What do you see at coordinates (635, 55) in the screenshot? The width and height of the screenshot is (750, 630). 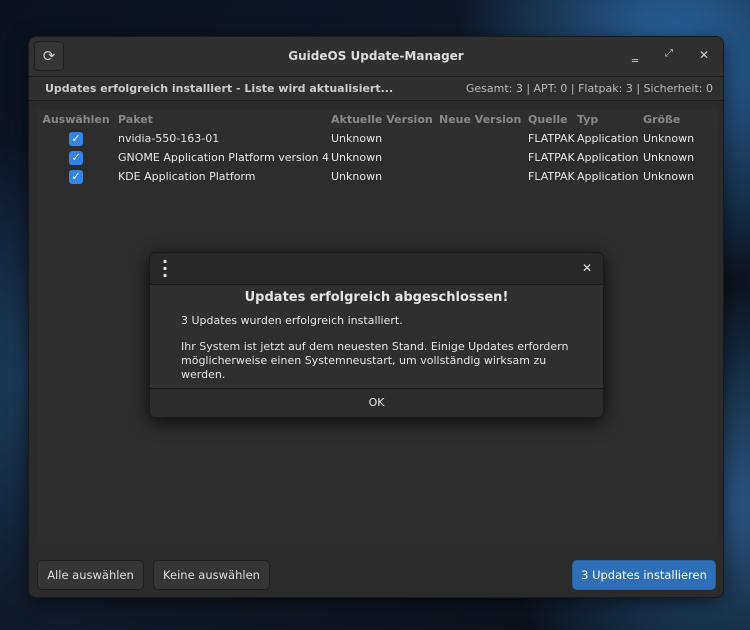 I see `minimize-button: ‗` at bounding box center [635, 55].